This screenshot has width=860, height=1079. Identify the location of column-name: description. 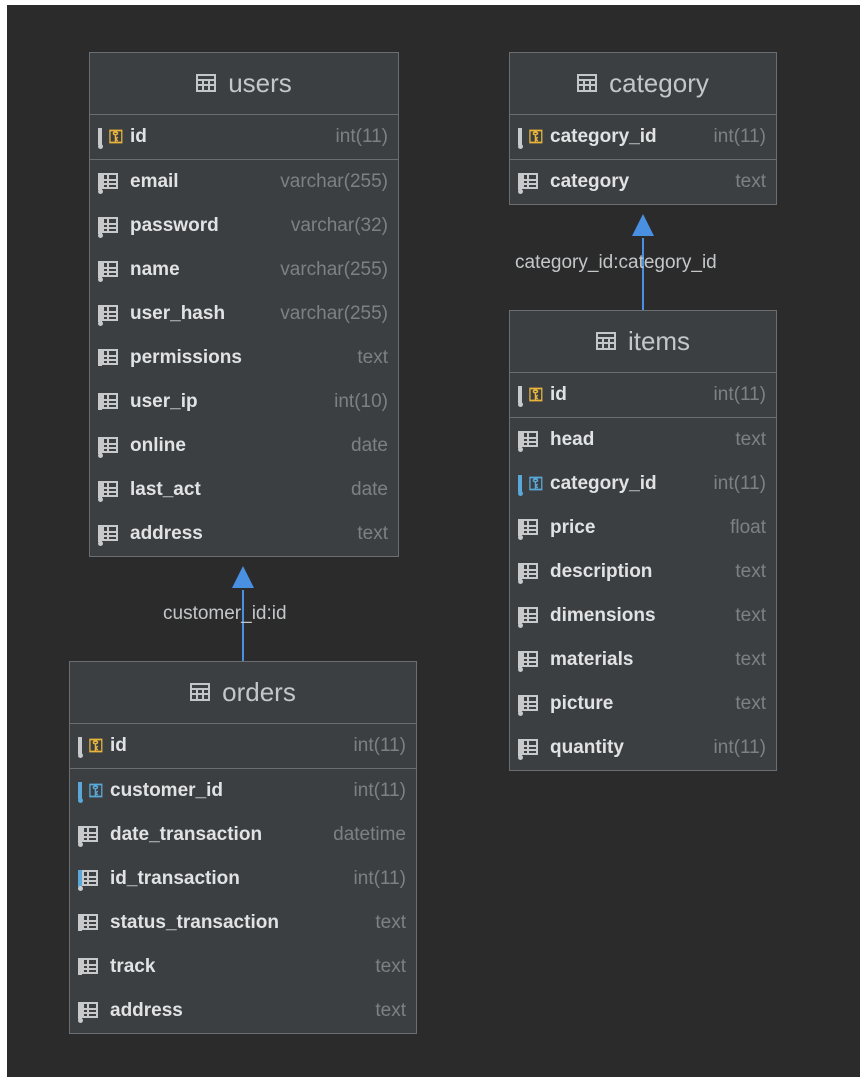
(601, 571).